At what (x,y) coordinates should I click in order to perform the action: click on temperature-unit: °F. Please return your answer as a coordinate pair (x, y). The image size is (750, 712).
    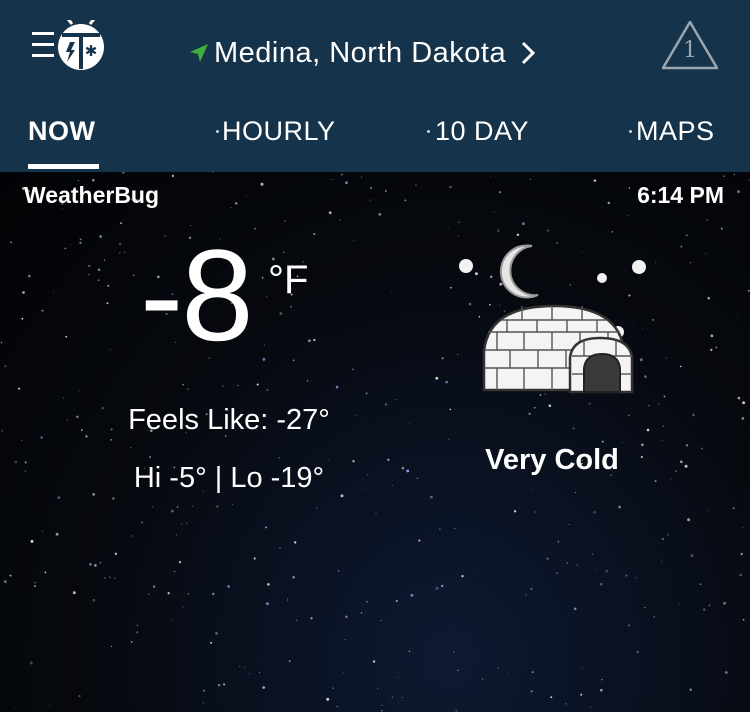
    Looking at the image, I should click on (288, 280).